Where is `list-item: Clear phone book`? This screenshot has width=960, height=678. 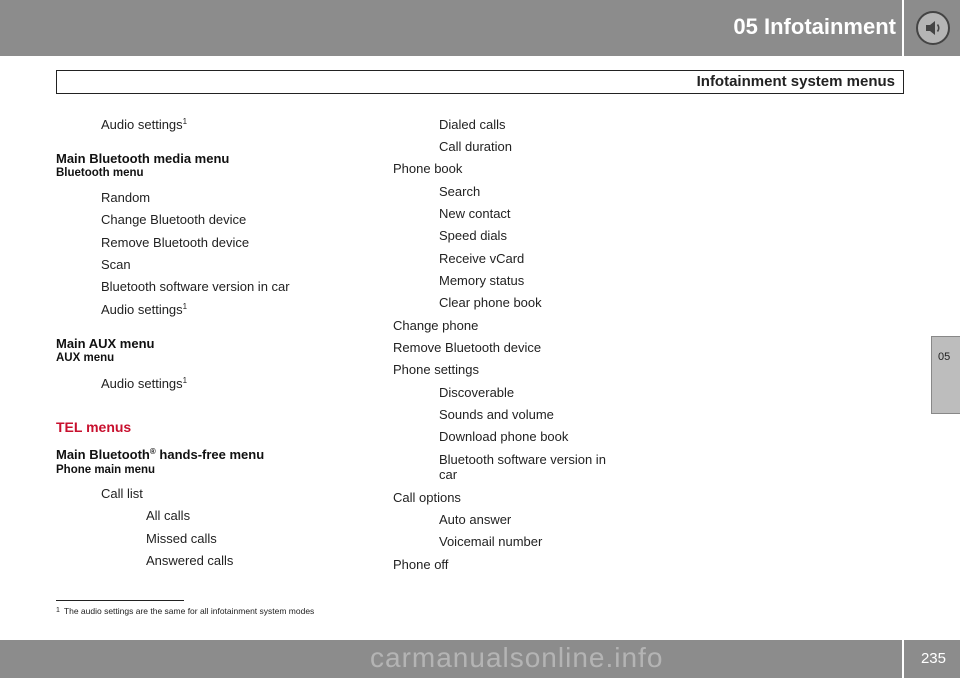
list-item: Clear phone book is located at coordinates (490, 302).